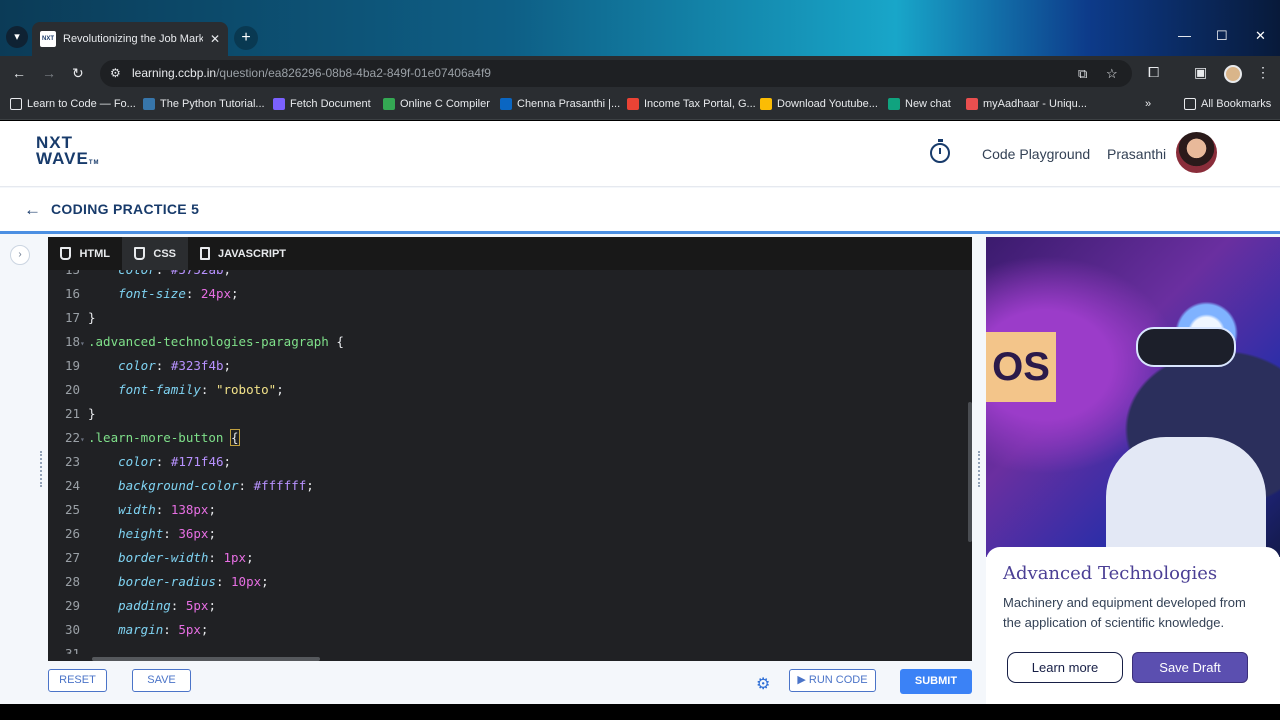  I want to click on play-icon: ▶, so click(803, 680).